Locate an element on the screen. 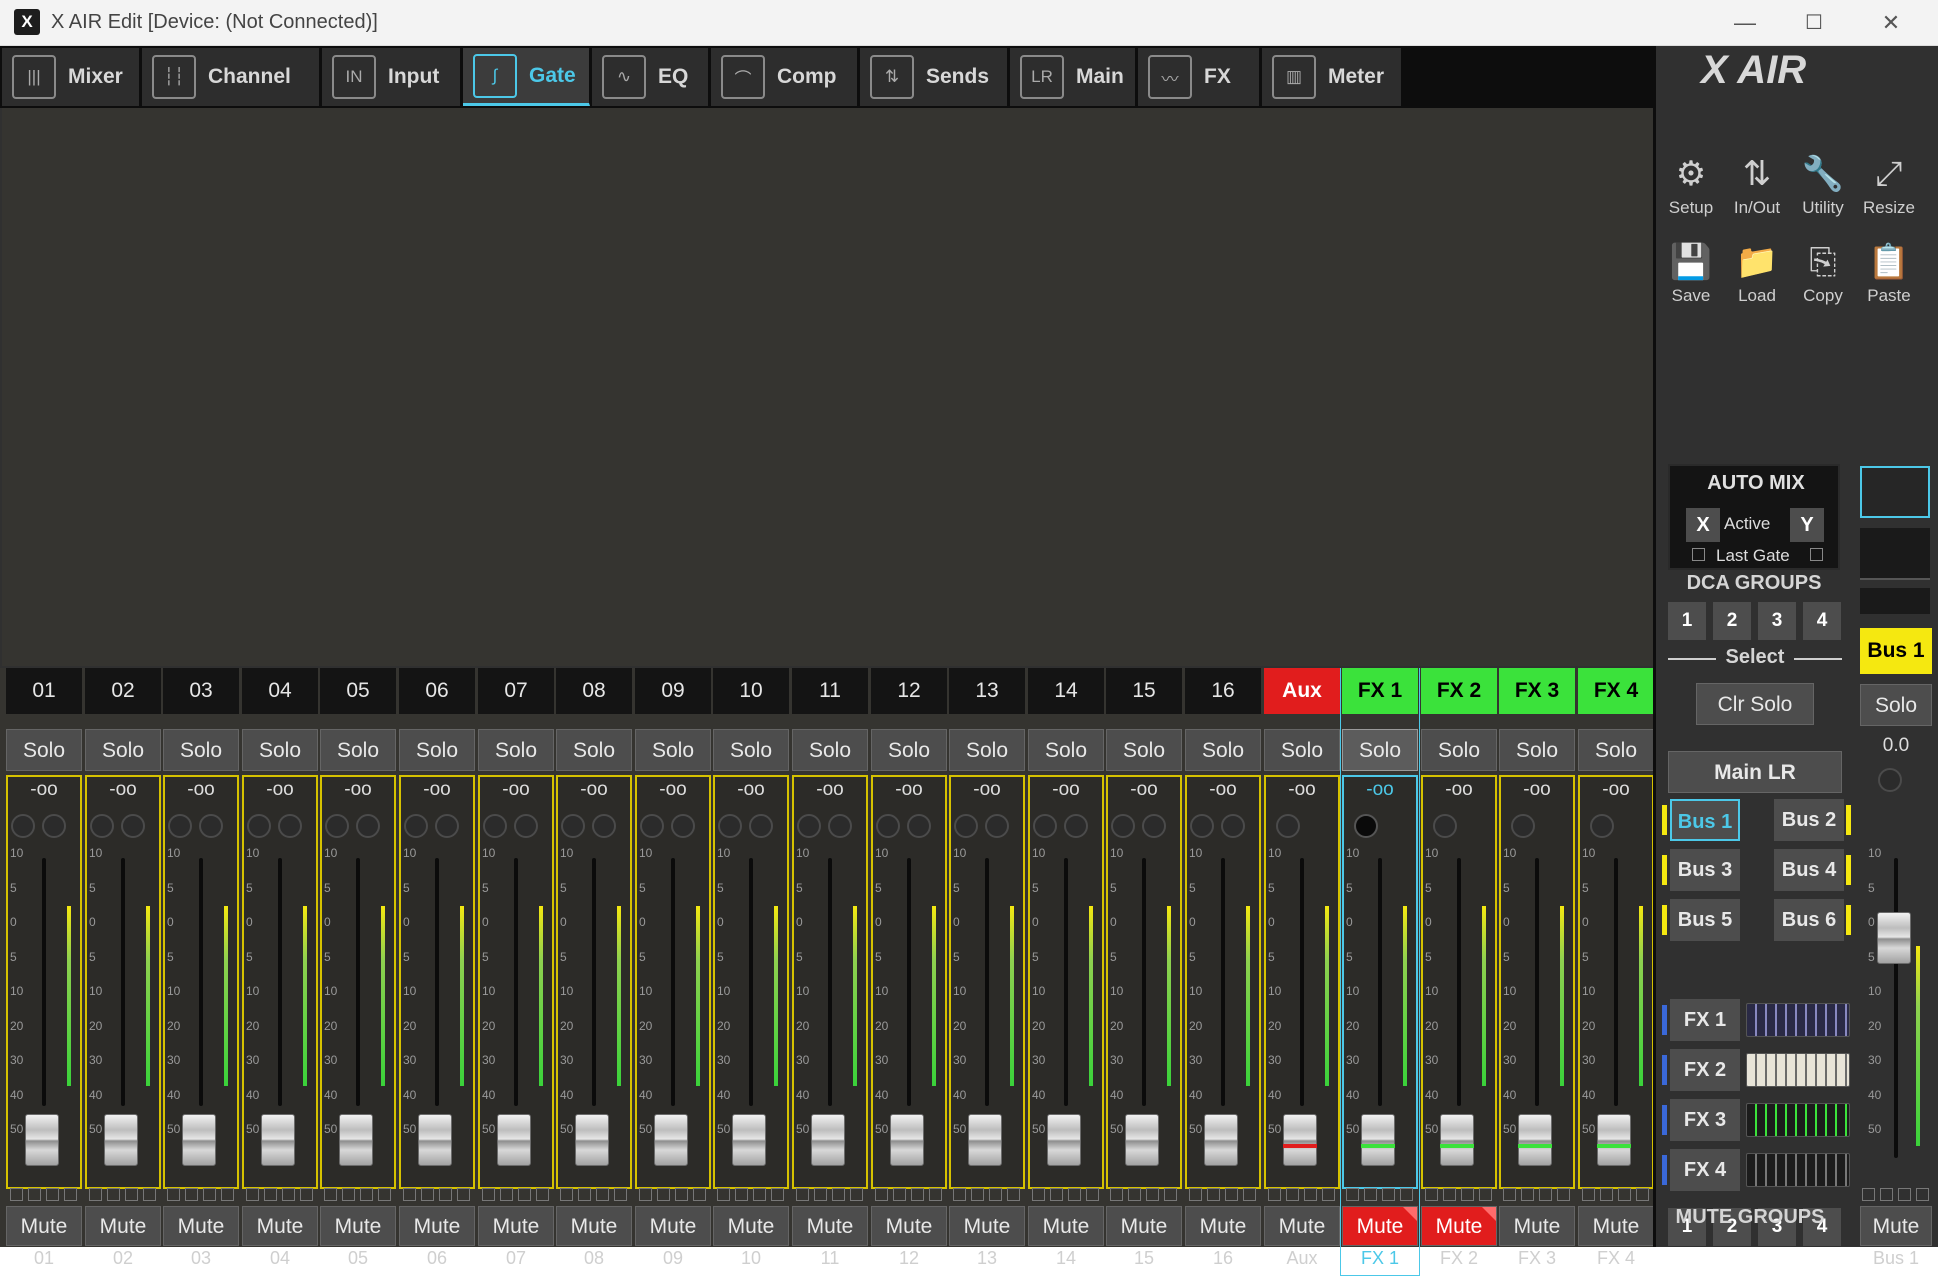 This screenshot has height=1276, width=1938. fx-3-select-button: FX 3 is located at coordinates (1705, 1120).